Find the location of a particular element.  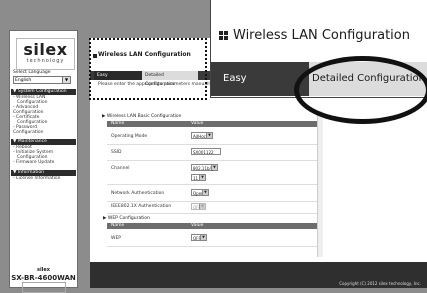

row-network-auth: Network Authentication Open ▼ is located at coordinates (212, 193).